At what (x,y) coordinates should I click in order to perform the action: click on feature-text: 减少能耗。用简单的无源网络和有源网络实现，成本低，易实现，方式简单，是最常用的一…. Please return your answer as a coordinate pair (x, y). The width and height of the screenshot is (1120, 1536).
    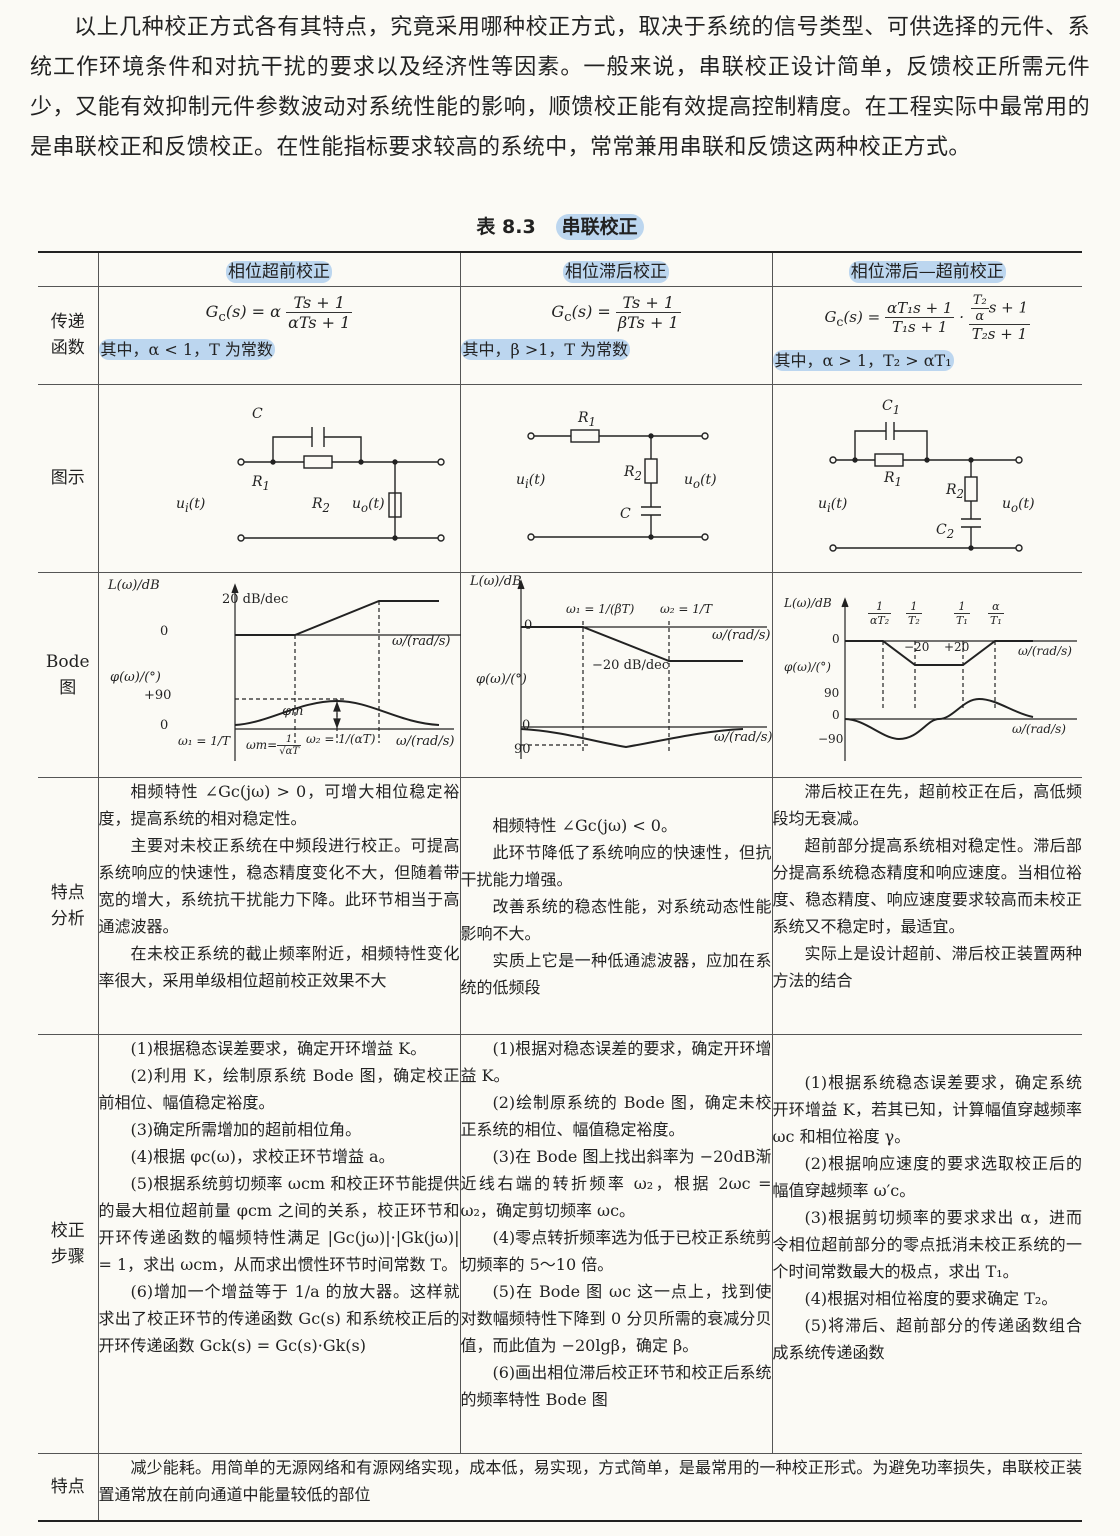
    Looking at the image, I should click on (589, 1487).